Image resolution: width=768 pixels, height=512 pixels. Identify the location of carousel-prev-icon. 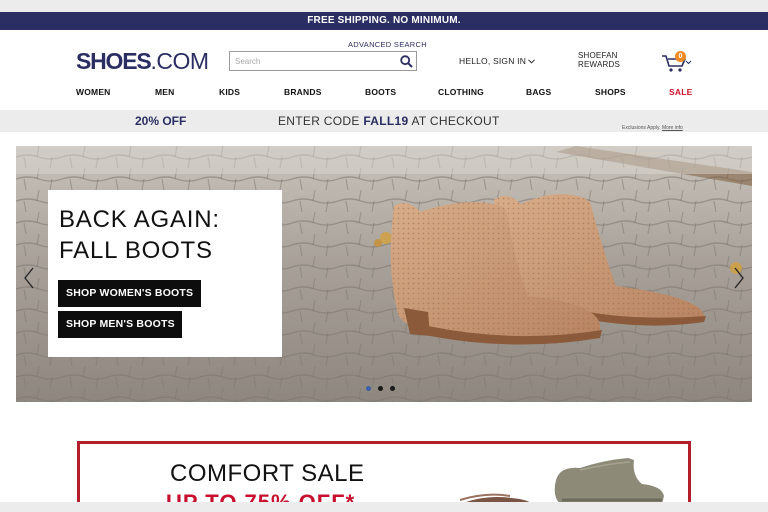
(29, 278).